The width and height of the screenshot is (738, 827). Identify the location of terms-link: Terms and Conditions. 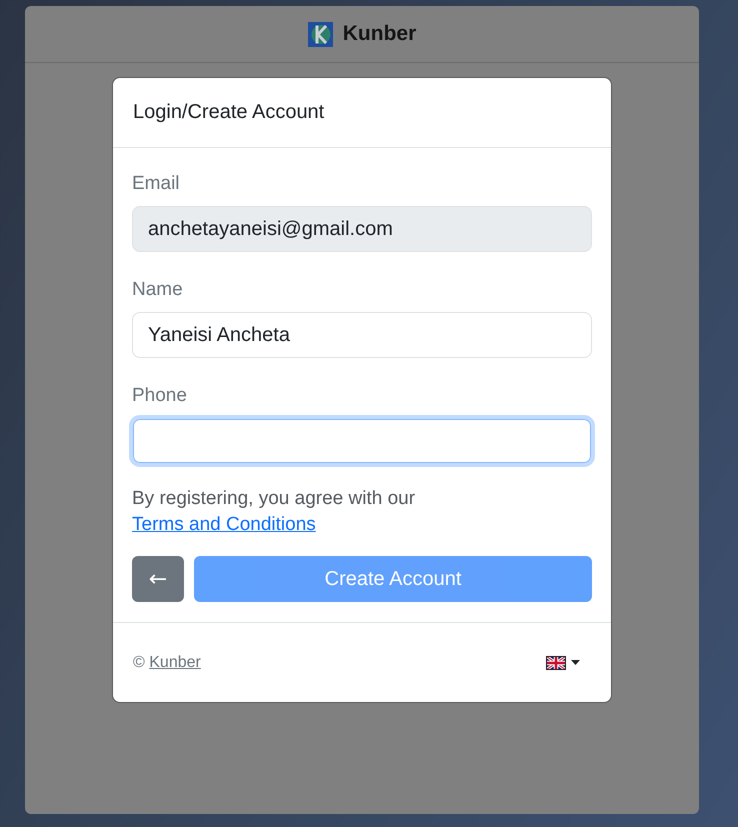
(224, 524).